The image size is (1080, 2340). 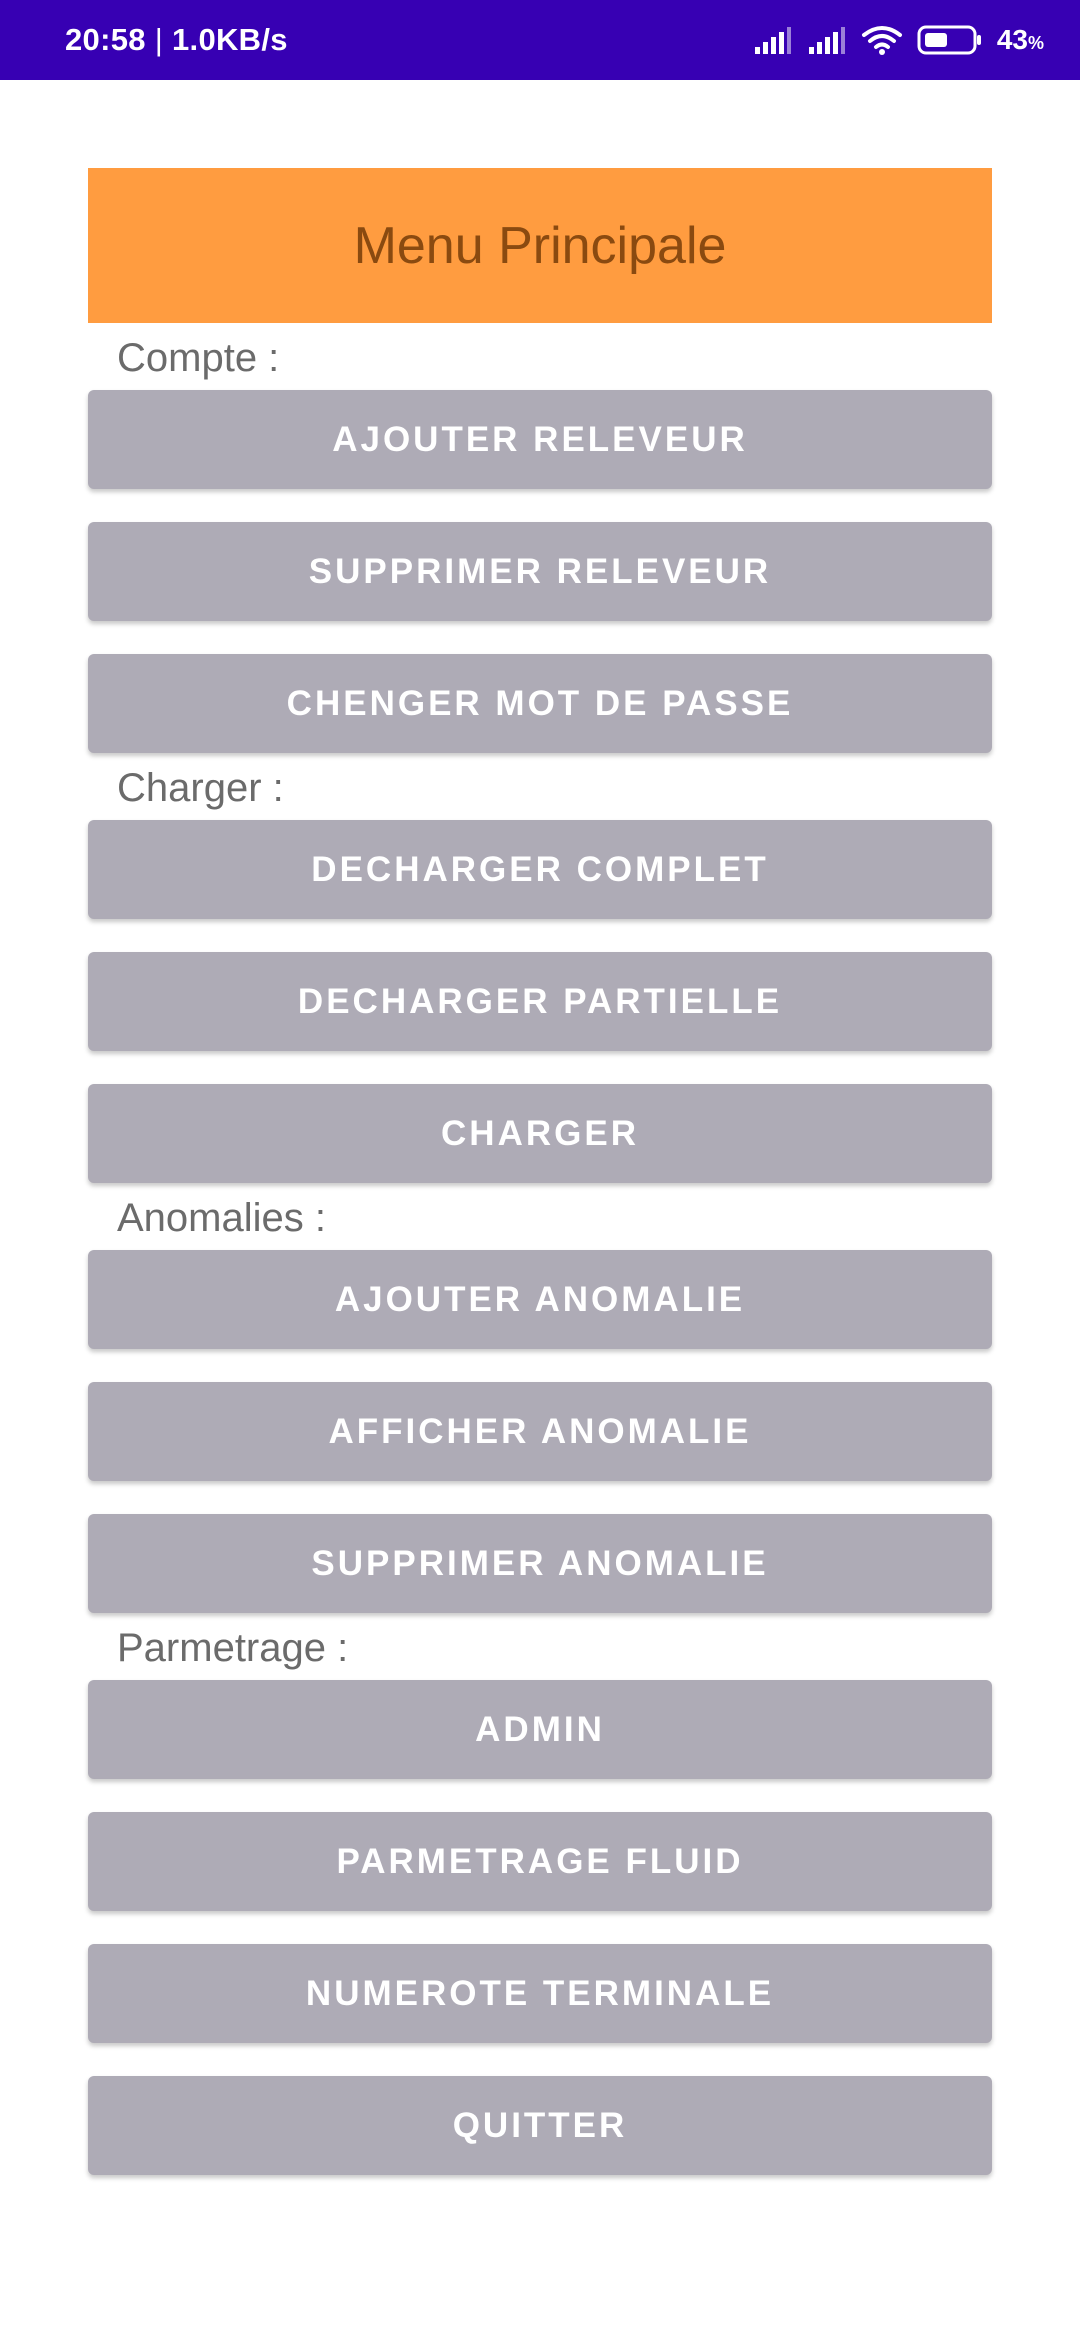 What do you see at coordinates (229, 39) in the screenshot?
I see `status-speed: 1.0KB/s` at bounding box center [229, 39].